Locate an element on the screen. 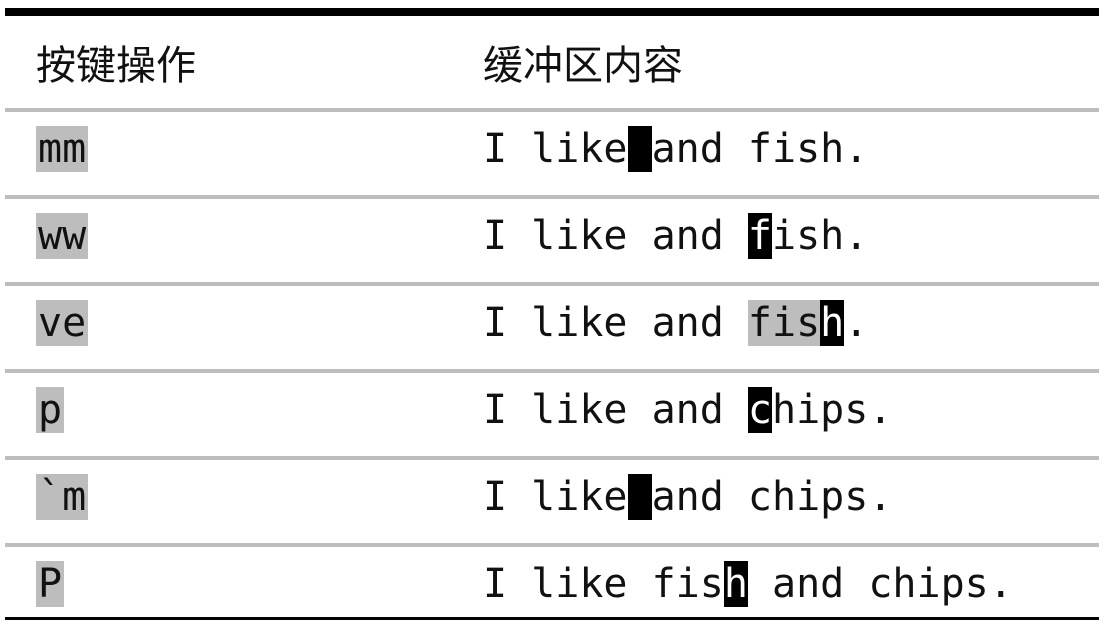  key-command: ww is located at coordinates (62, 236).